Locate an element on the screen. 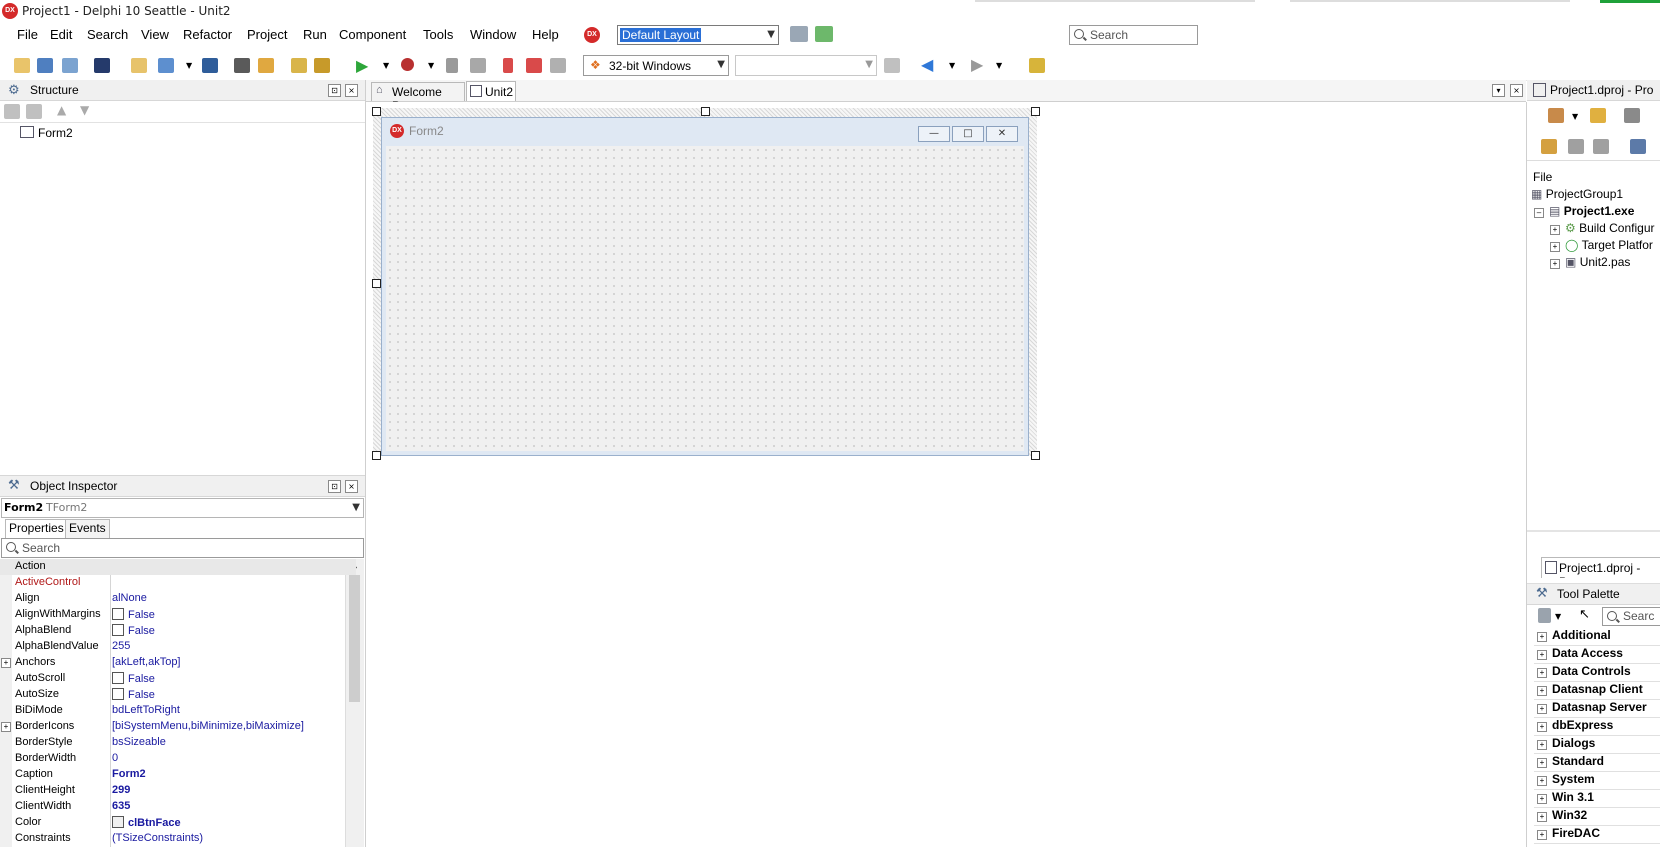 This screenshot has width=1660, height=847. minimize-icon: — is located at coordinates (934, 134).